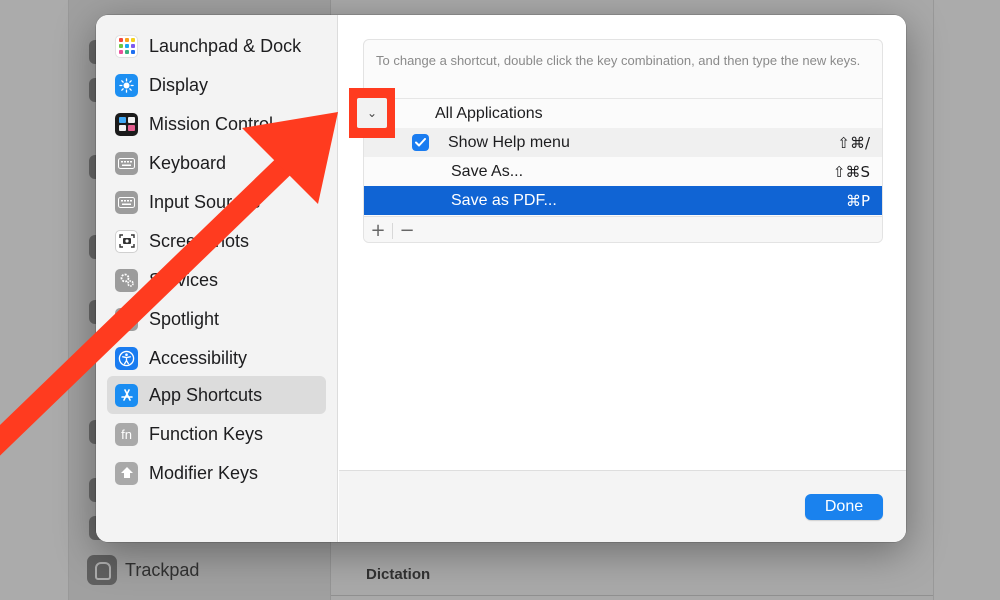 This screenshot has width=1000, height=600. What do you see at coordinates (188, 162) in the screenshot?
I see `sidebar-item-label: Keyboard` at bounding box center [188, 162].